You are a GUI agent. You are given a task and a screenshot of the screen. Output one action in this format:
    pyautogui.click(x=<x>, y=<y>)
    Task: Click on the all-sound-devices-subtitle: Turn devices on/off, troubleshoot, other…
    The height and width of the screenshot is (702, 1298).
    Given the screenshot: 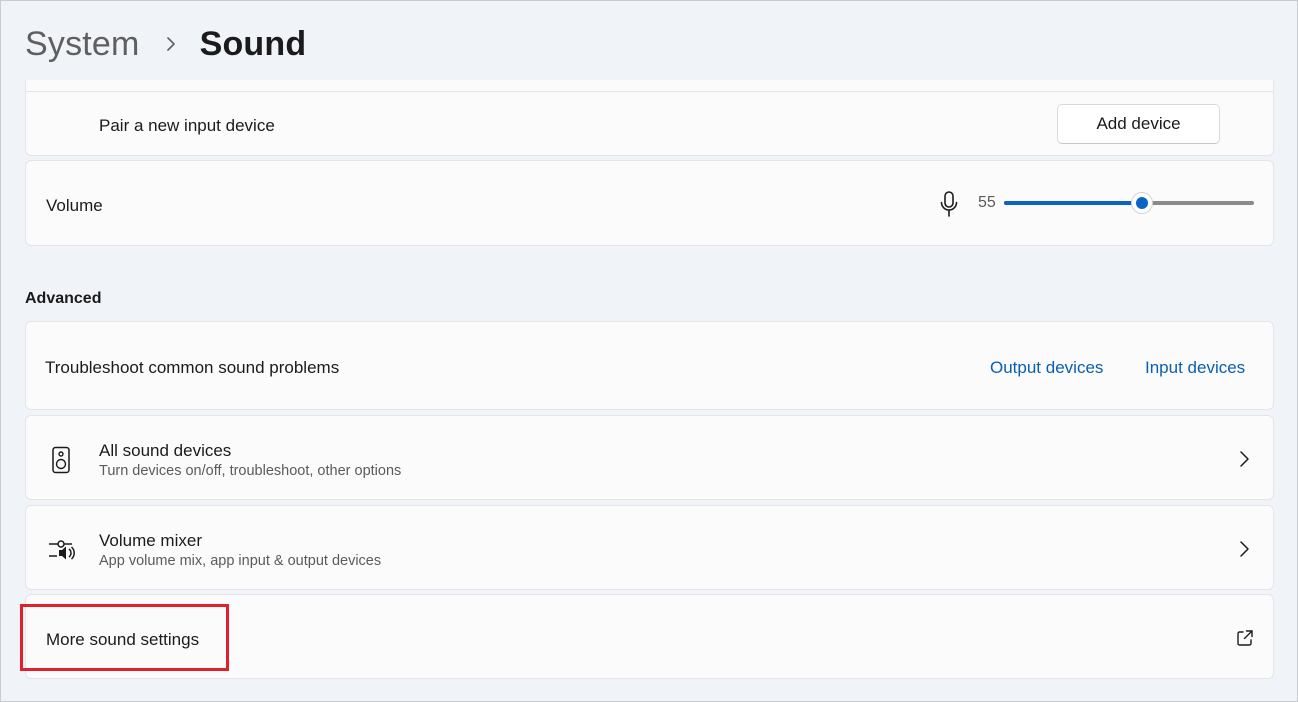 What is the action you would take?
    pyautogui.click(x=250, y=471)
    